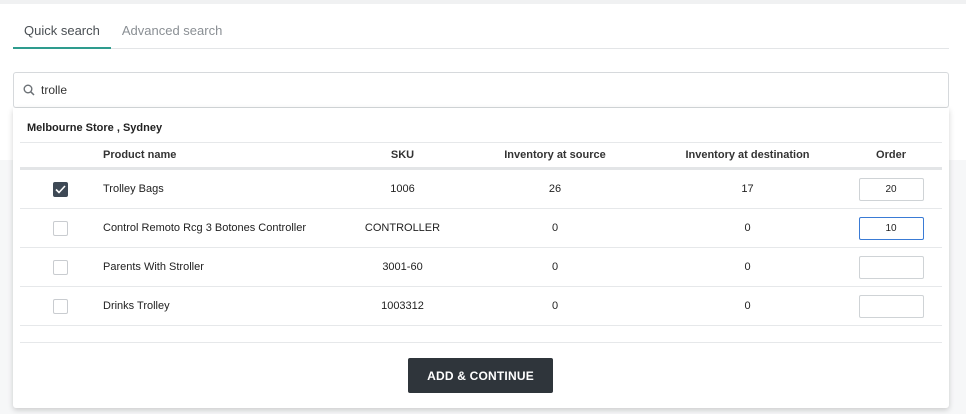 The image size is (966, 414). I want to click on product-name: Trolley Bags, so click(133, 189).